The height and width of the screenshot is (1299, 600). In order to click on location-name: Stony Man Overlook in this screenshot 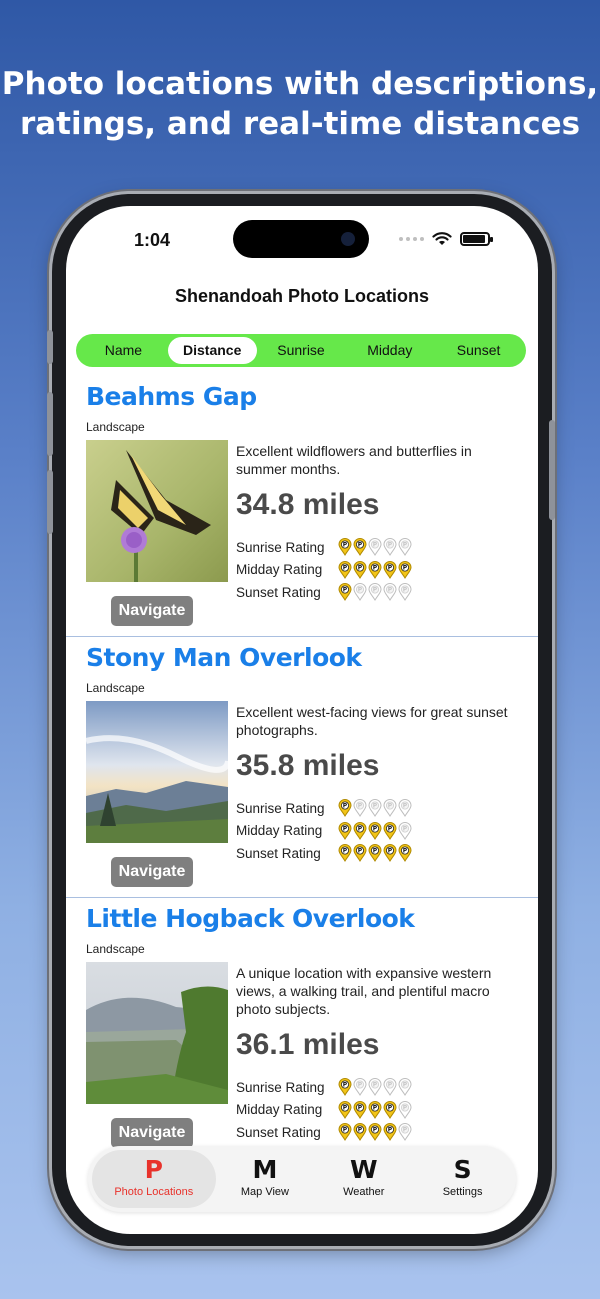, I will do `click(224, 657)`.